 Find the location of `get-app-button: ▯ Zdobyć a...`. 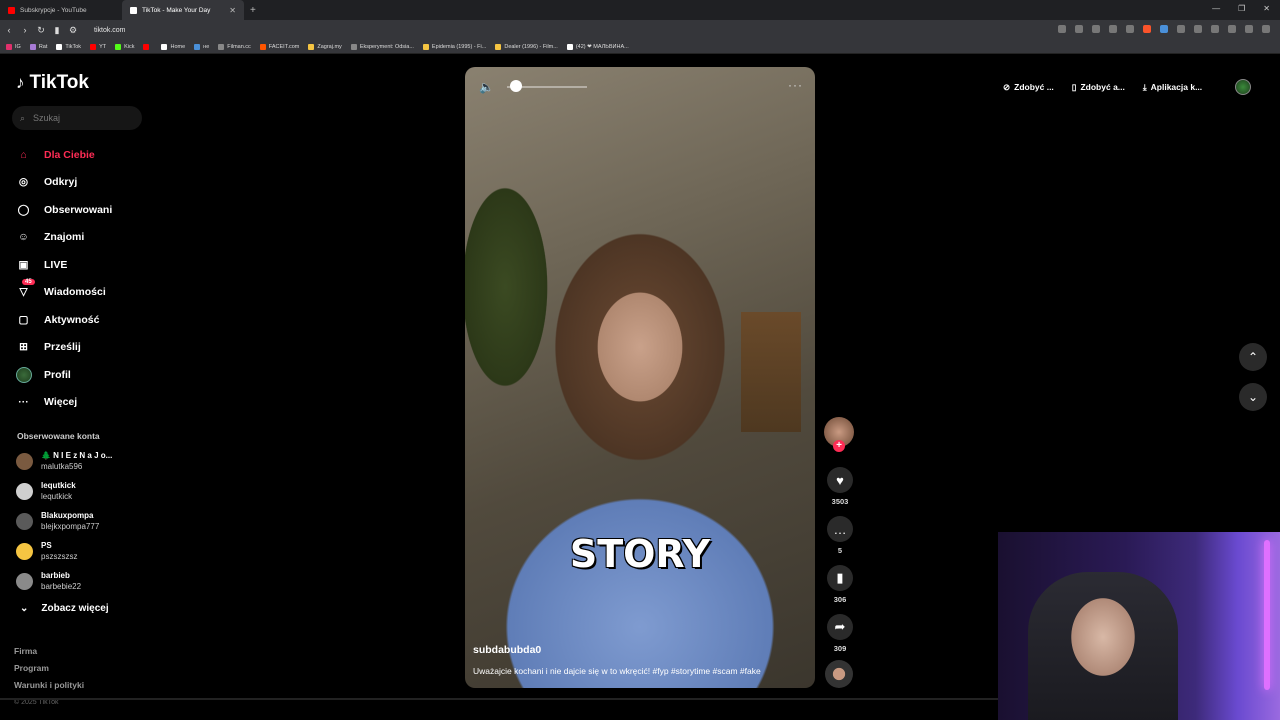

get-app-button: ▯ Zdobyć a... is located at coordinates (1098, 87).